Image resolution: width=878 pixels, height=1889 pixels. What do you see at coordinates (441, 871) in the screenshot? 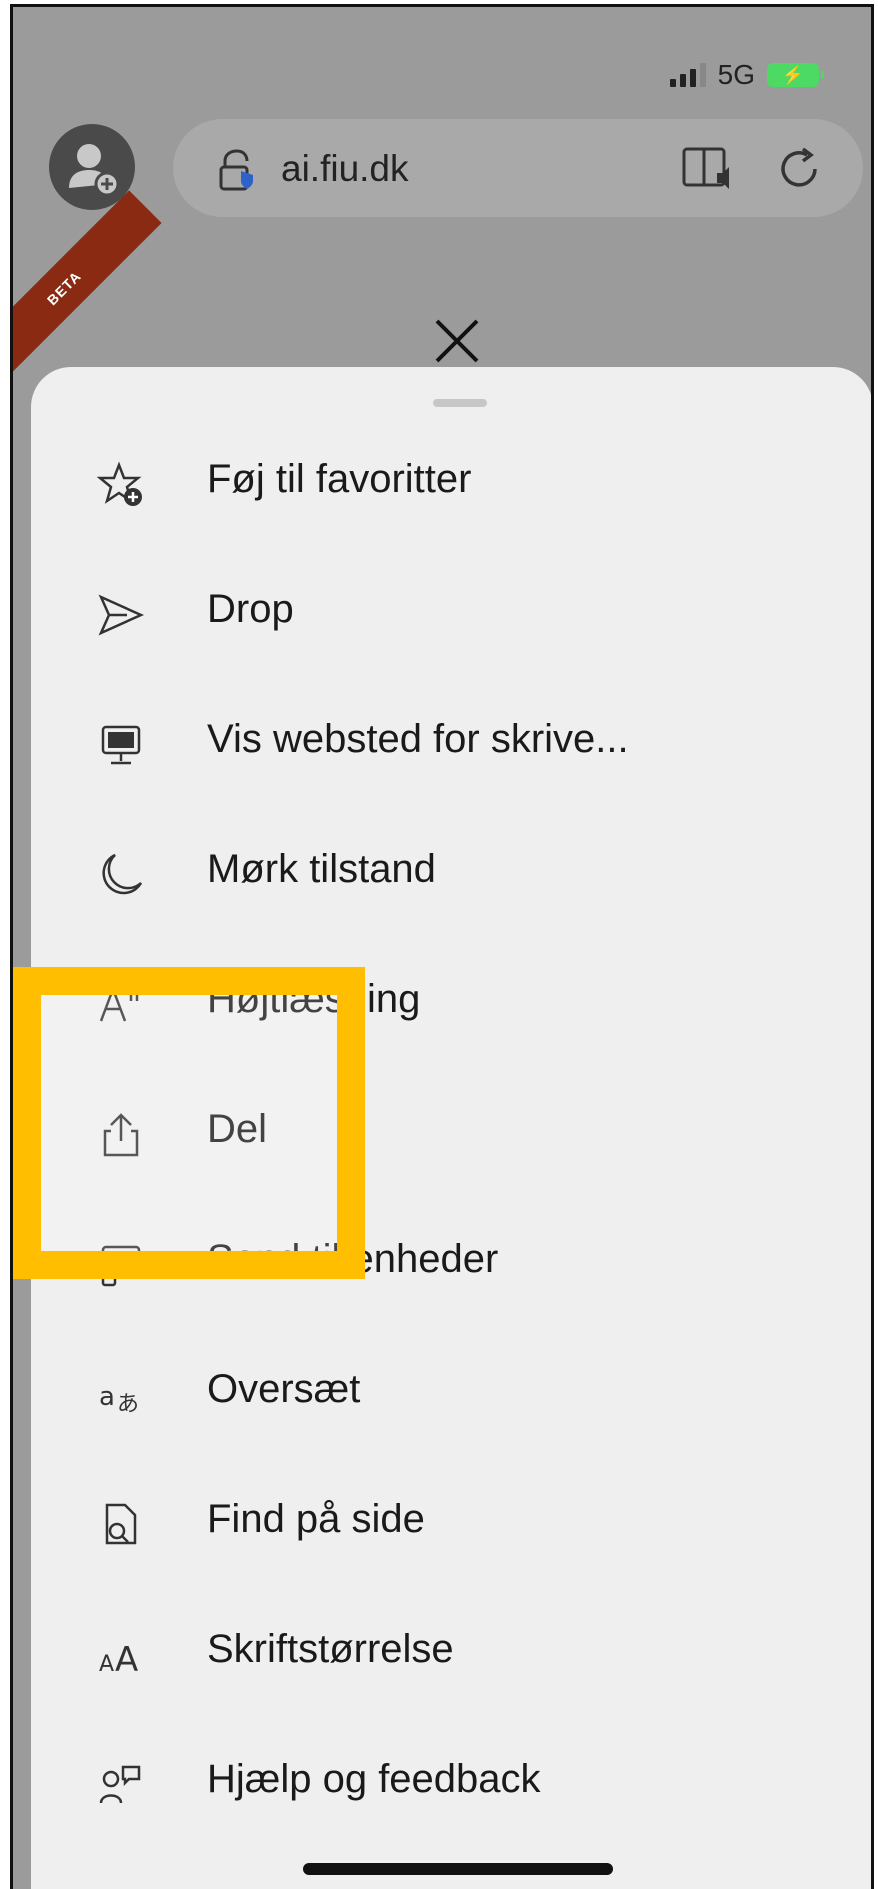
I see `menu-item-dark-mode: Mørk tilstand` at bounding box center [441, 871].